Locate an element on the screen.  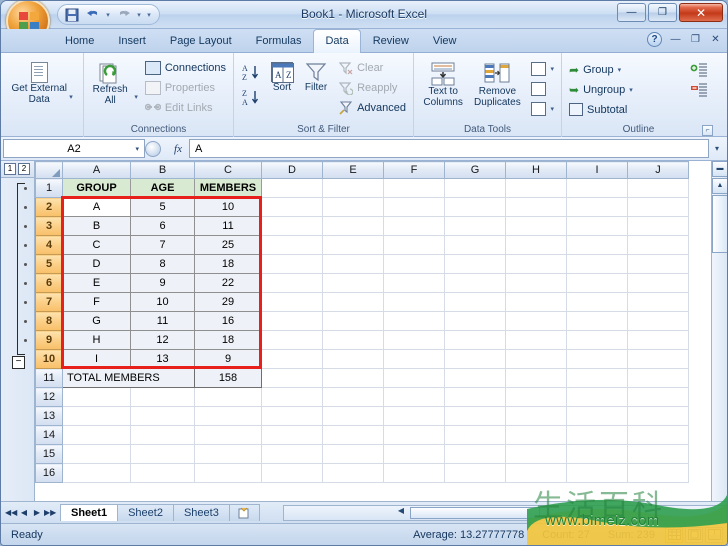
cell-d2 is located at coordinates (292, 207).